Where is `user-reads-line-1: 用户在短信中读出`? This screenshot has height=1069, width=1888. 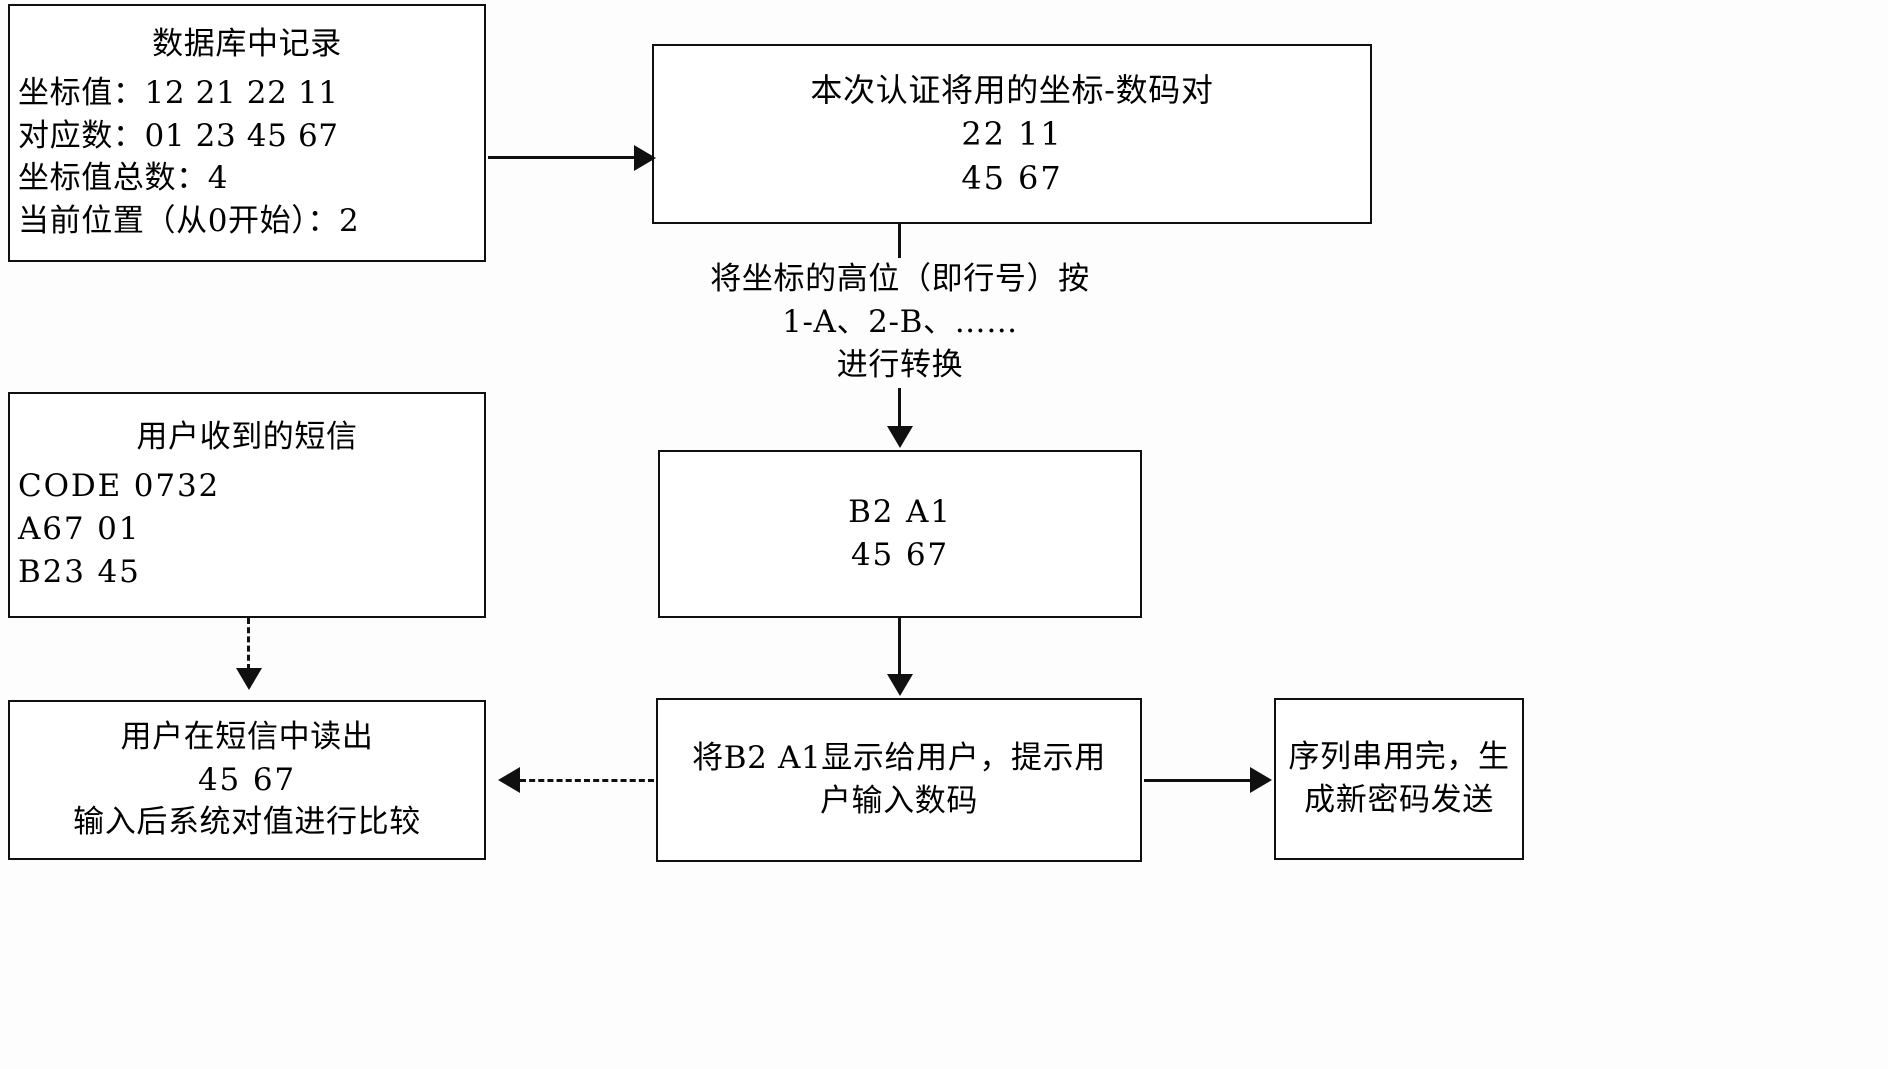
user-reads-line-1: 用户在短信中读出 is located at coordinates (247, 736).